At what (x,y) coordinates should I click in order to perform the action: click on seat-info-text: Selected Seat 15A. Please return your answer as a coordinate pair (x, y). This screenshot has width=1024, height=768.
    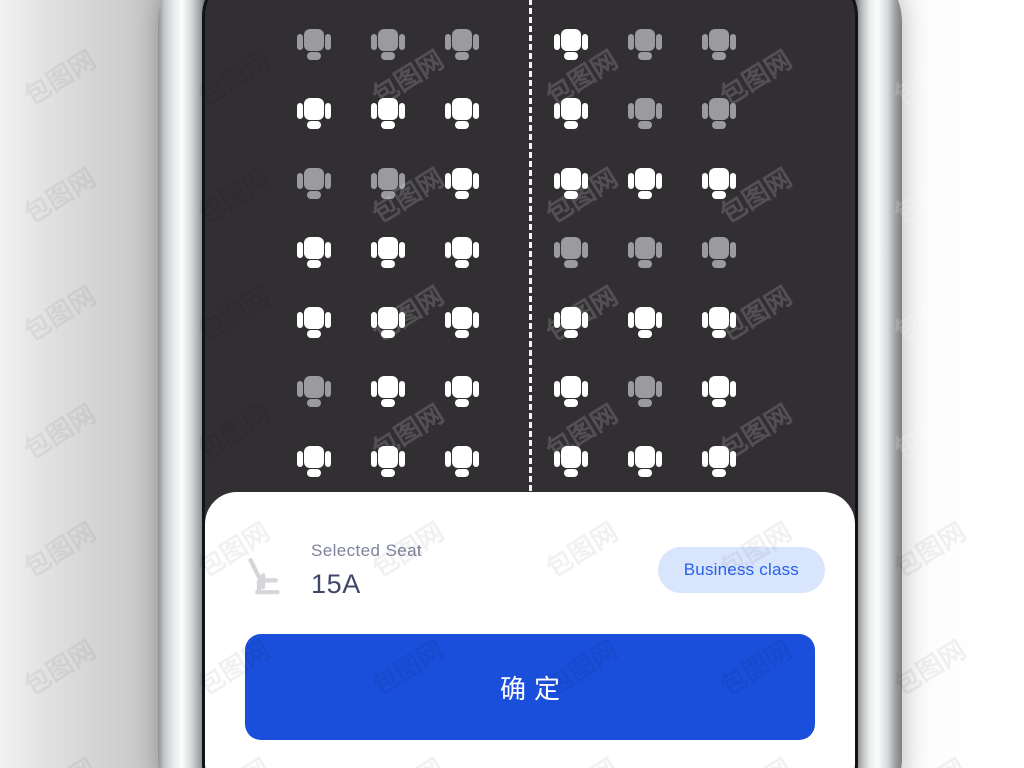
    Looking at the image, I should click on (366, 570).